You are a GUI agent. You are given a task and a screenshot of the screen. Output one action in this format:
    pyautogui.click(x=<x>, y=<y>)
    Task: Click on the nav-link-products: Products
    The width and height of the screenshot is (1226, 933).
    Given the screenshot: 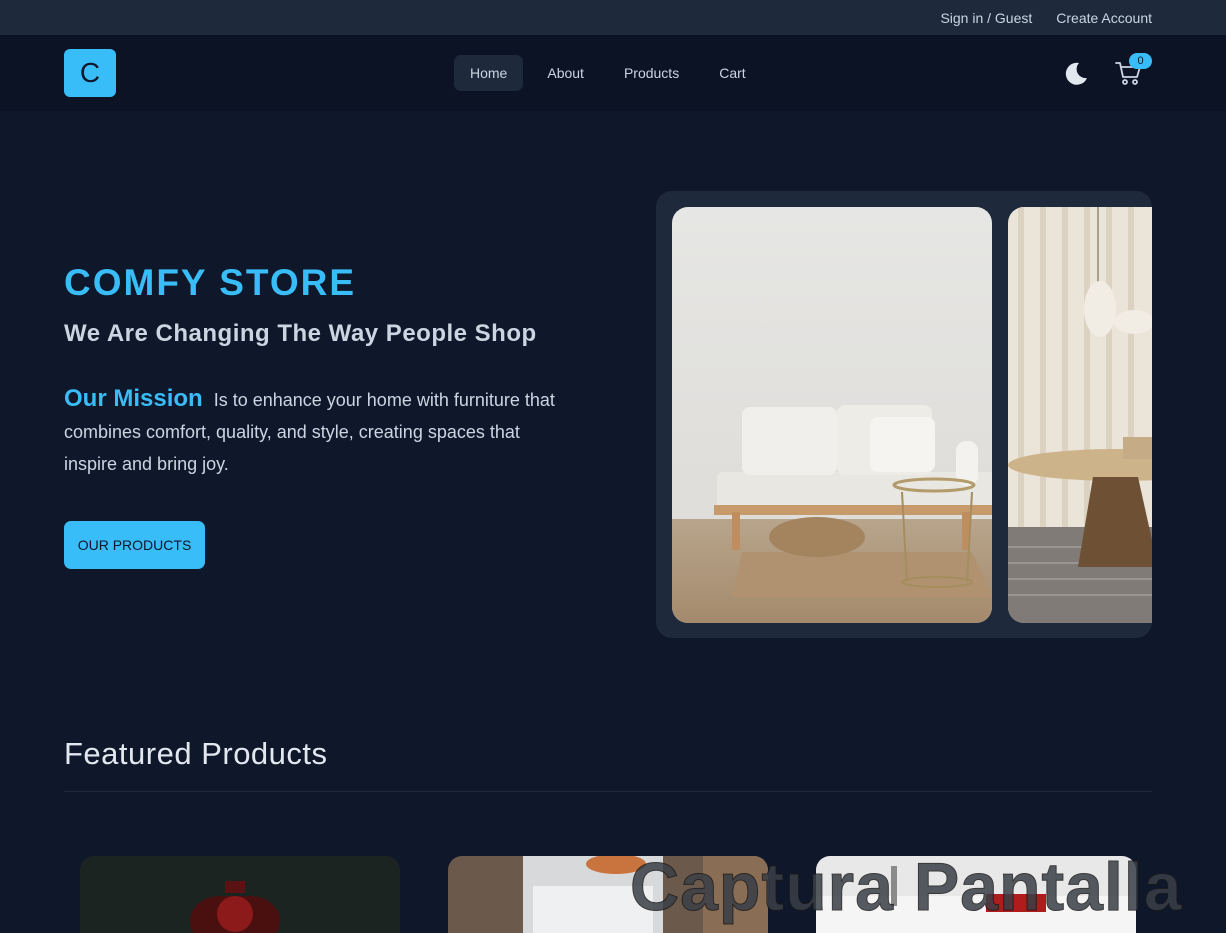 What is the action you would take?
    pyautogui.click(x=651, y=73)
    